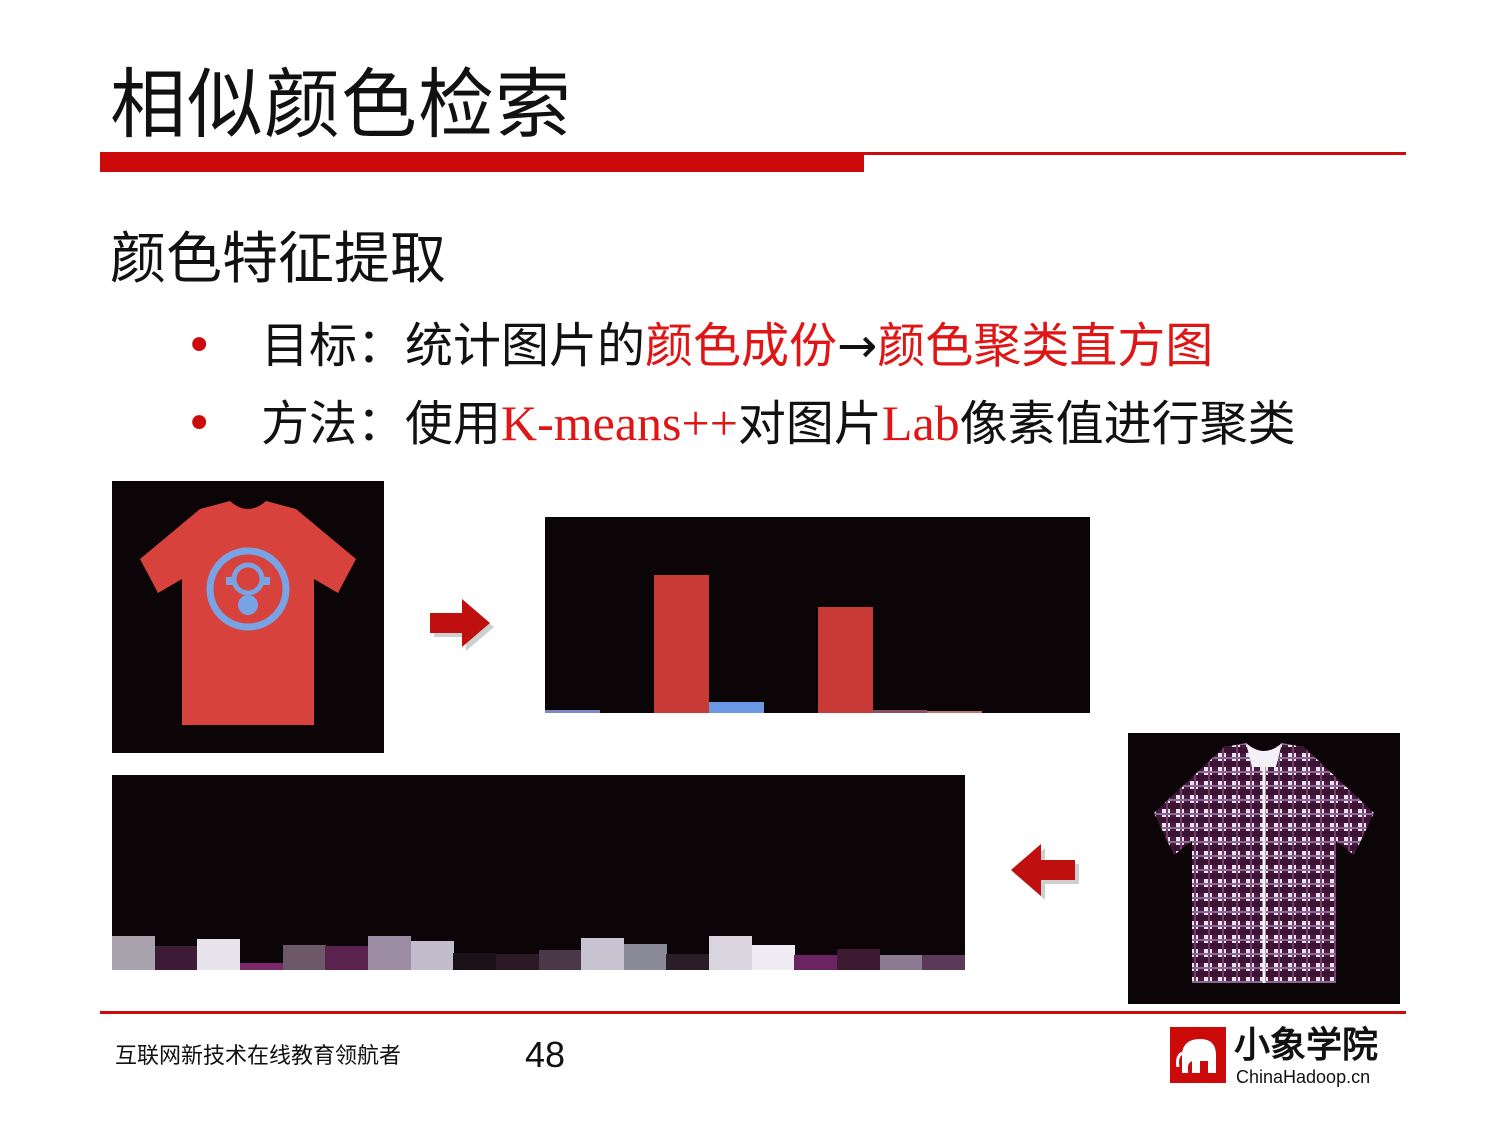 The image size is (1500, 1125). Describe the element at coordinates (1044, 872) in the screenshot. I see `arrow-left-icon` at that location.